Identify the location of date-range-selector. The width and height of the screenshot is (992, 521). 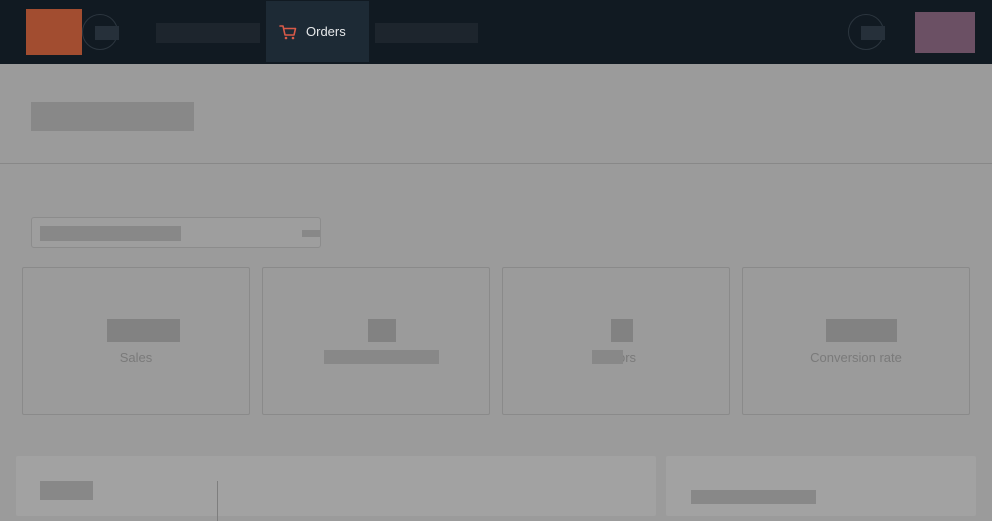
(176, 232).